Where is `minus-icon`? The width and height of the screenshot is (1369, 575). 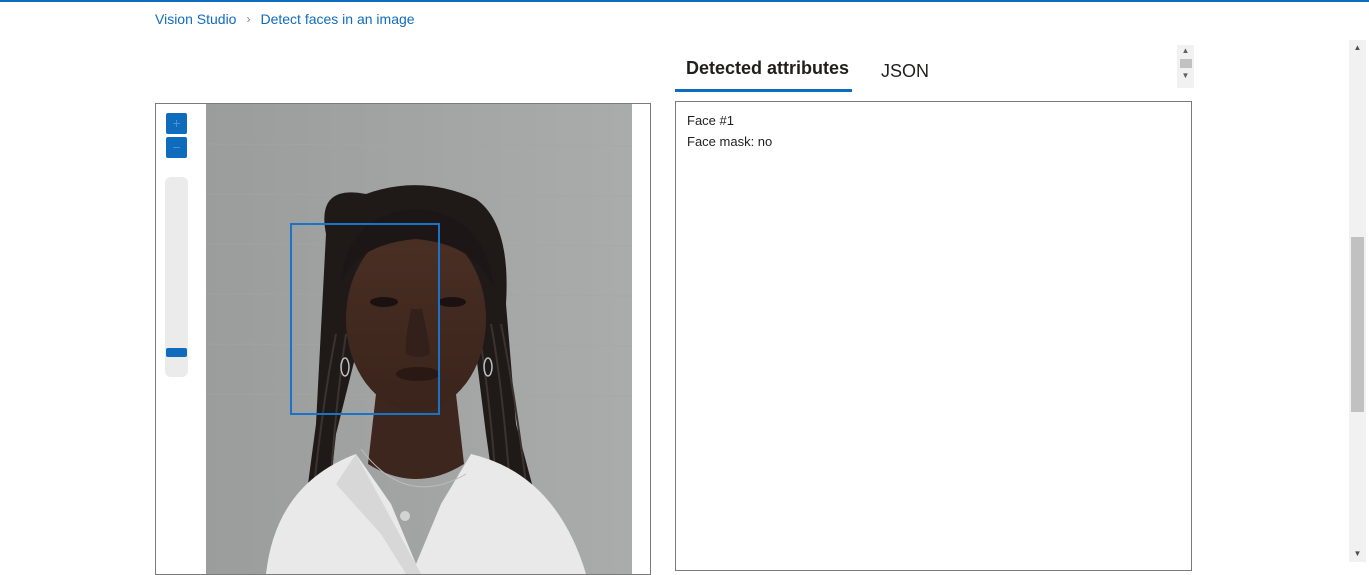 minus-icon is located at coordinates (176, 147).